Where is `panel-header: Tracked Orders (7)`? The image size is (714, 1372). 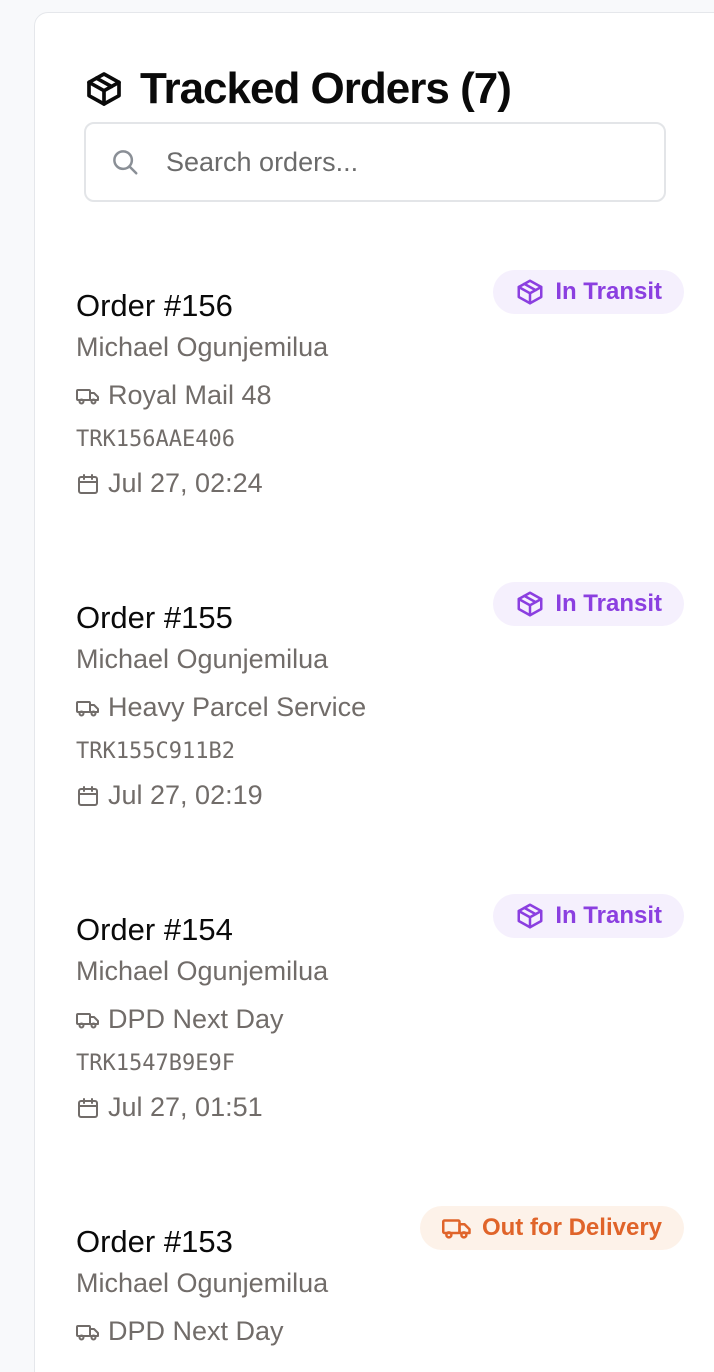 panel-header: Tracked Orders (7) is located at coordinates (298, 89).